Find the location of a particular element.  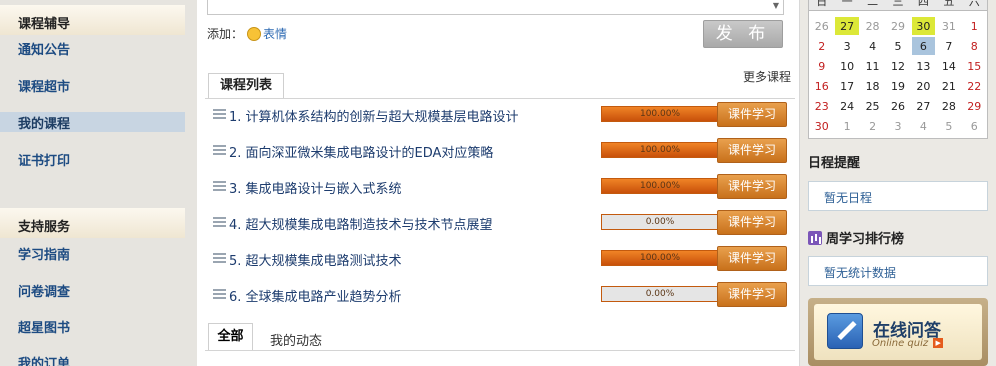

calendar-day: 21 is located at coordinates (948, 86).